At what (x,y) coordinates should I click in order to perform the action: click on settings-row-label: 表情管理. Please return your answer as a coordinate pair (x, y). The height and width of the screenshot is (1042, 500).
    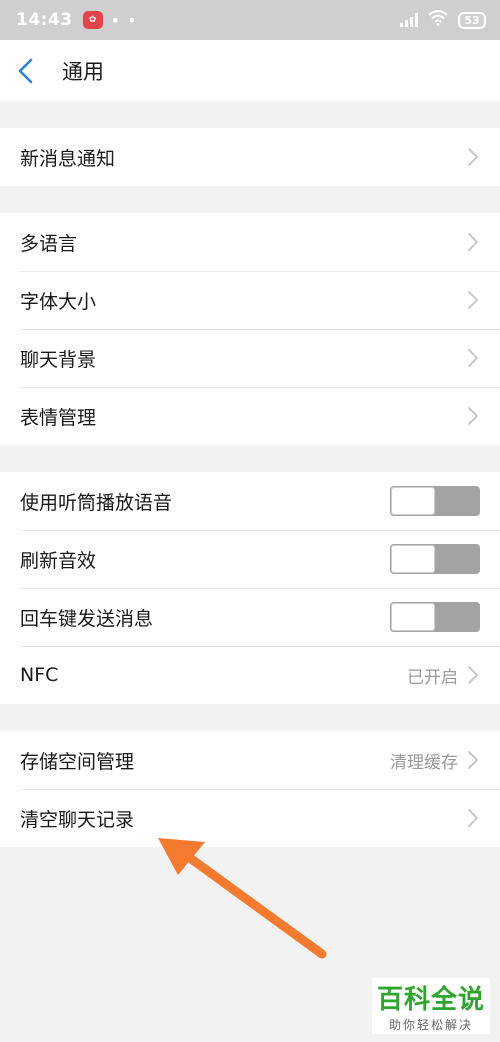
    Looking at the image, I should click on (58, 417).